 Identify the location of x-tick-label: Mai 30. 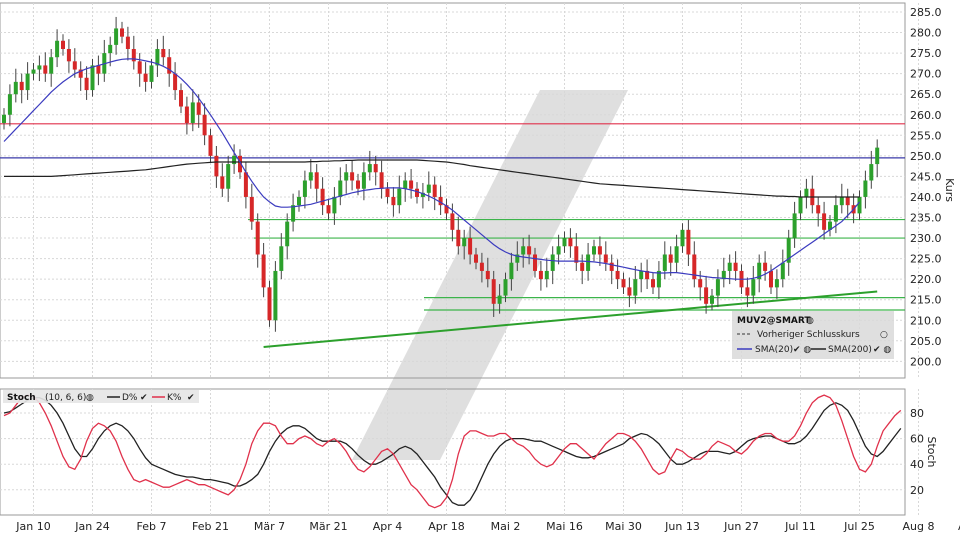
(623, 526).